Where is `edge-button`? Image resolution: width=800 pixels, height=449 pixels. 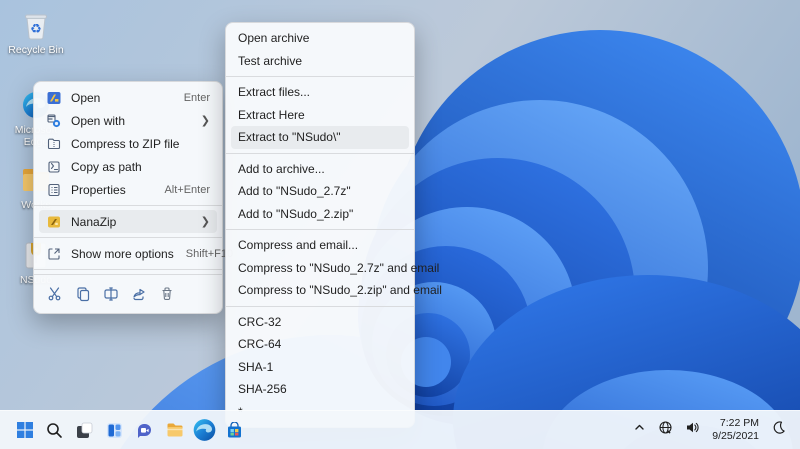
edge-button is located at coordinates (204, 430).